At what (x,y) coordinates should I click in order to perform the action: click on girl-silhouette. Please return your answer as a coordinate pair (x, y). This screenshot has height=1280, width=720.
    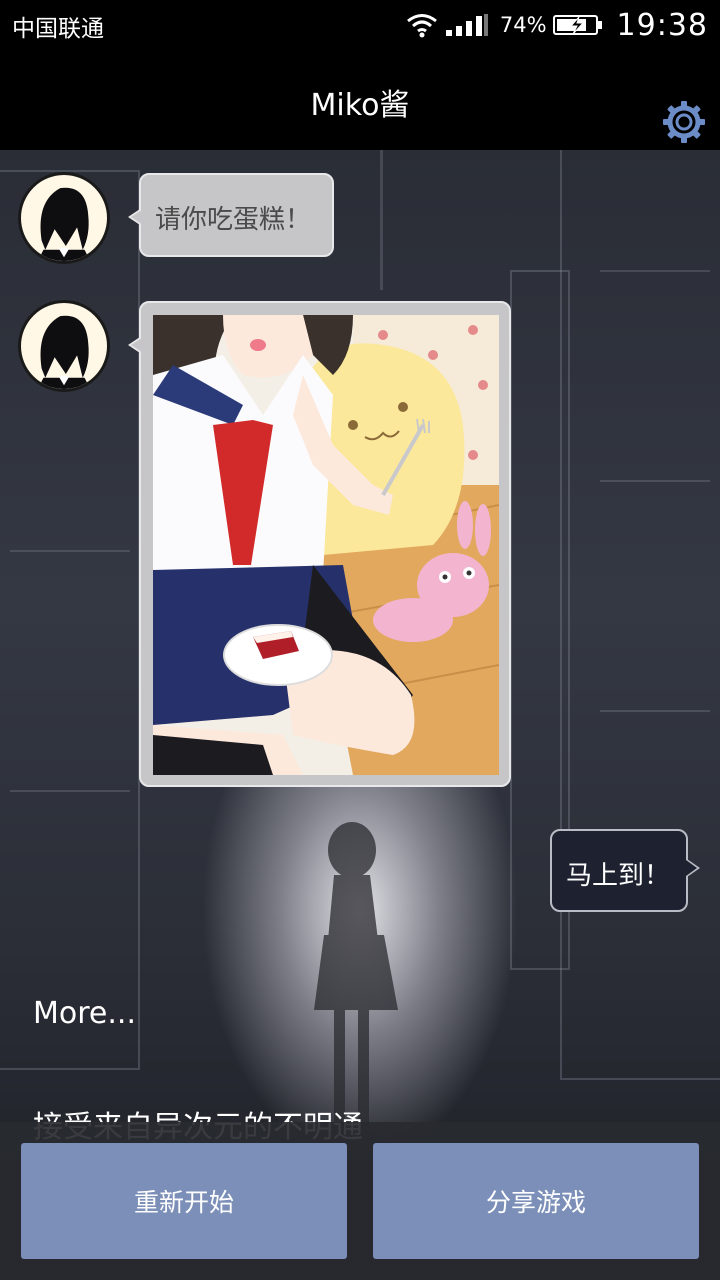
    Looking at the image, I should click on (356, 981).